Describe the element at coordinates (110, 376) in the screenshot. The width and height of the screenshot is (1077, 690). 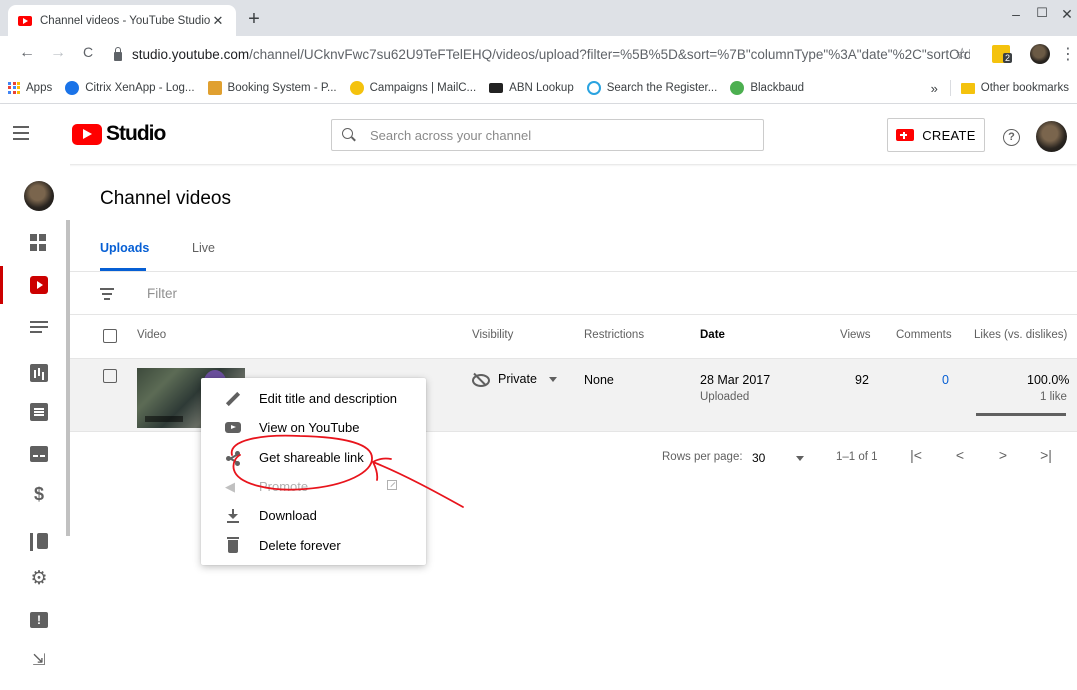
I see `row-checkbox` at that location.